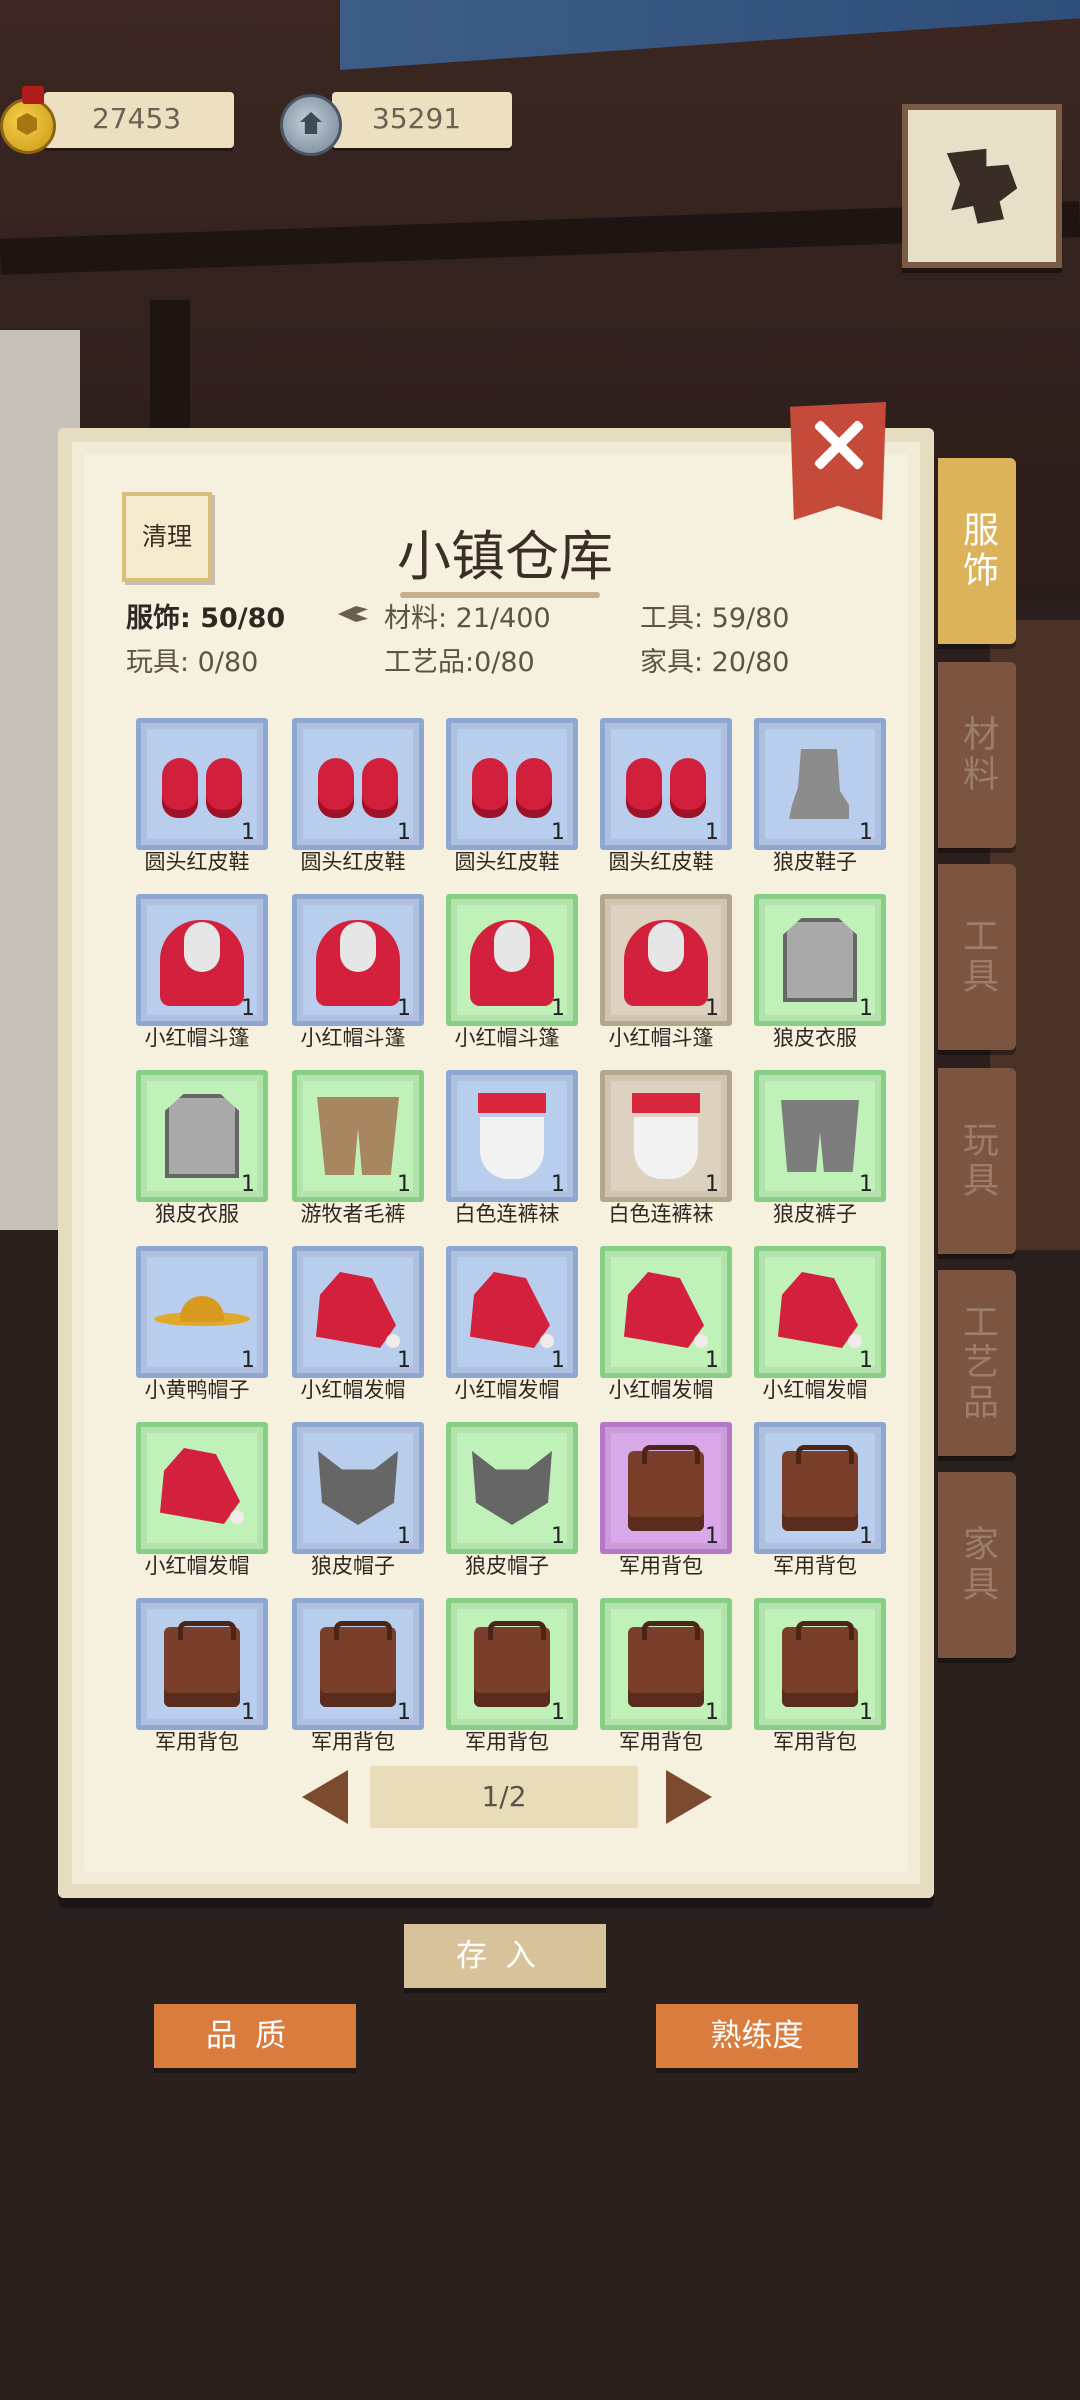 This screenshot has width=1080, height=2400. Describe the element at coordinates (815, 862) in the screenshot. I see `item-name: 狼皮鞋子` at that location.